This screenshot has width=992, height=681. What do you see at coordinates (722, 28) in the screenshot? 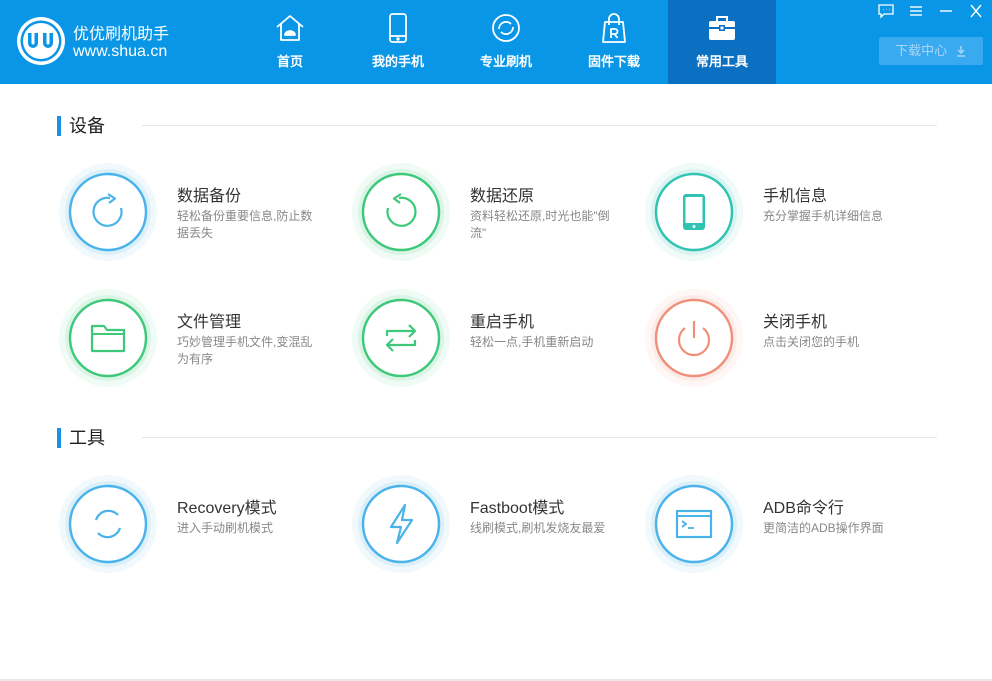
I see `toolbox-icon` at bounding box center [722, 28].